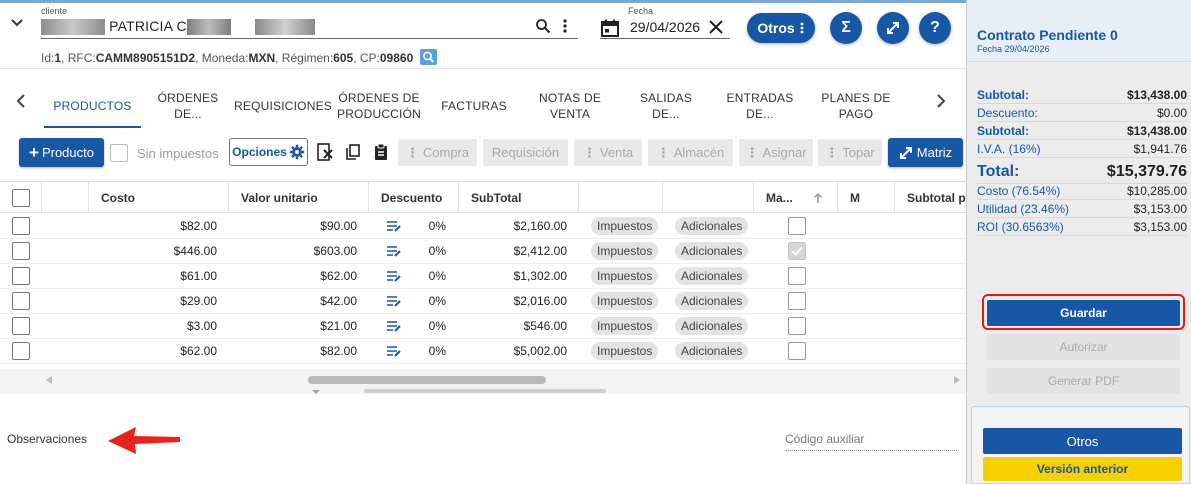 This screenshot has width=1191, height=484. What do you see at coordinates (20, 197) in the screenshot?
I see `select-all-checkbox` at bounding box center [20, 197].